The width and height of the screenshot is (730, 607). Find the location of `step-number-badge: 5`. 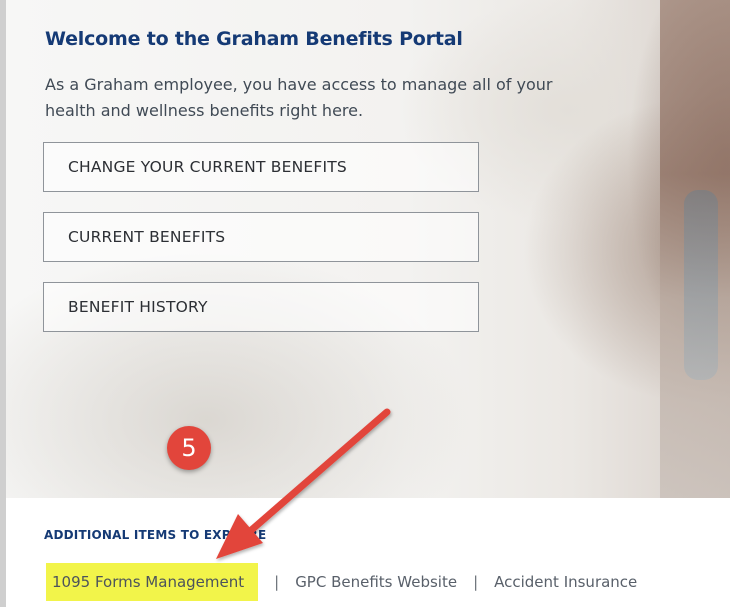

step-number-badge: 5 is located at coordinates (189, 448).